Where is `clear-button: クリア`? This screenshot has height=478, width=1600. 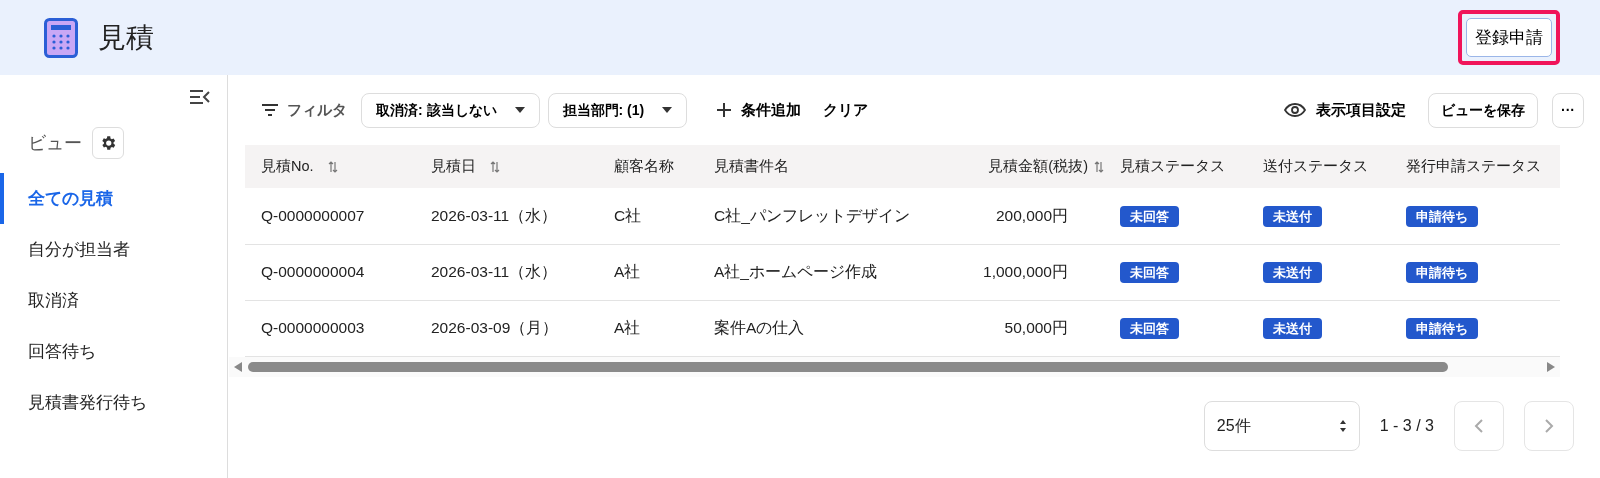 clear-button: クリア is located at coordinates (846, 110).